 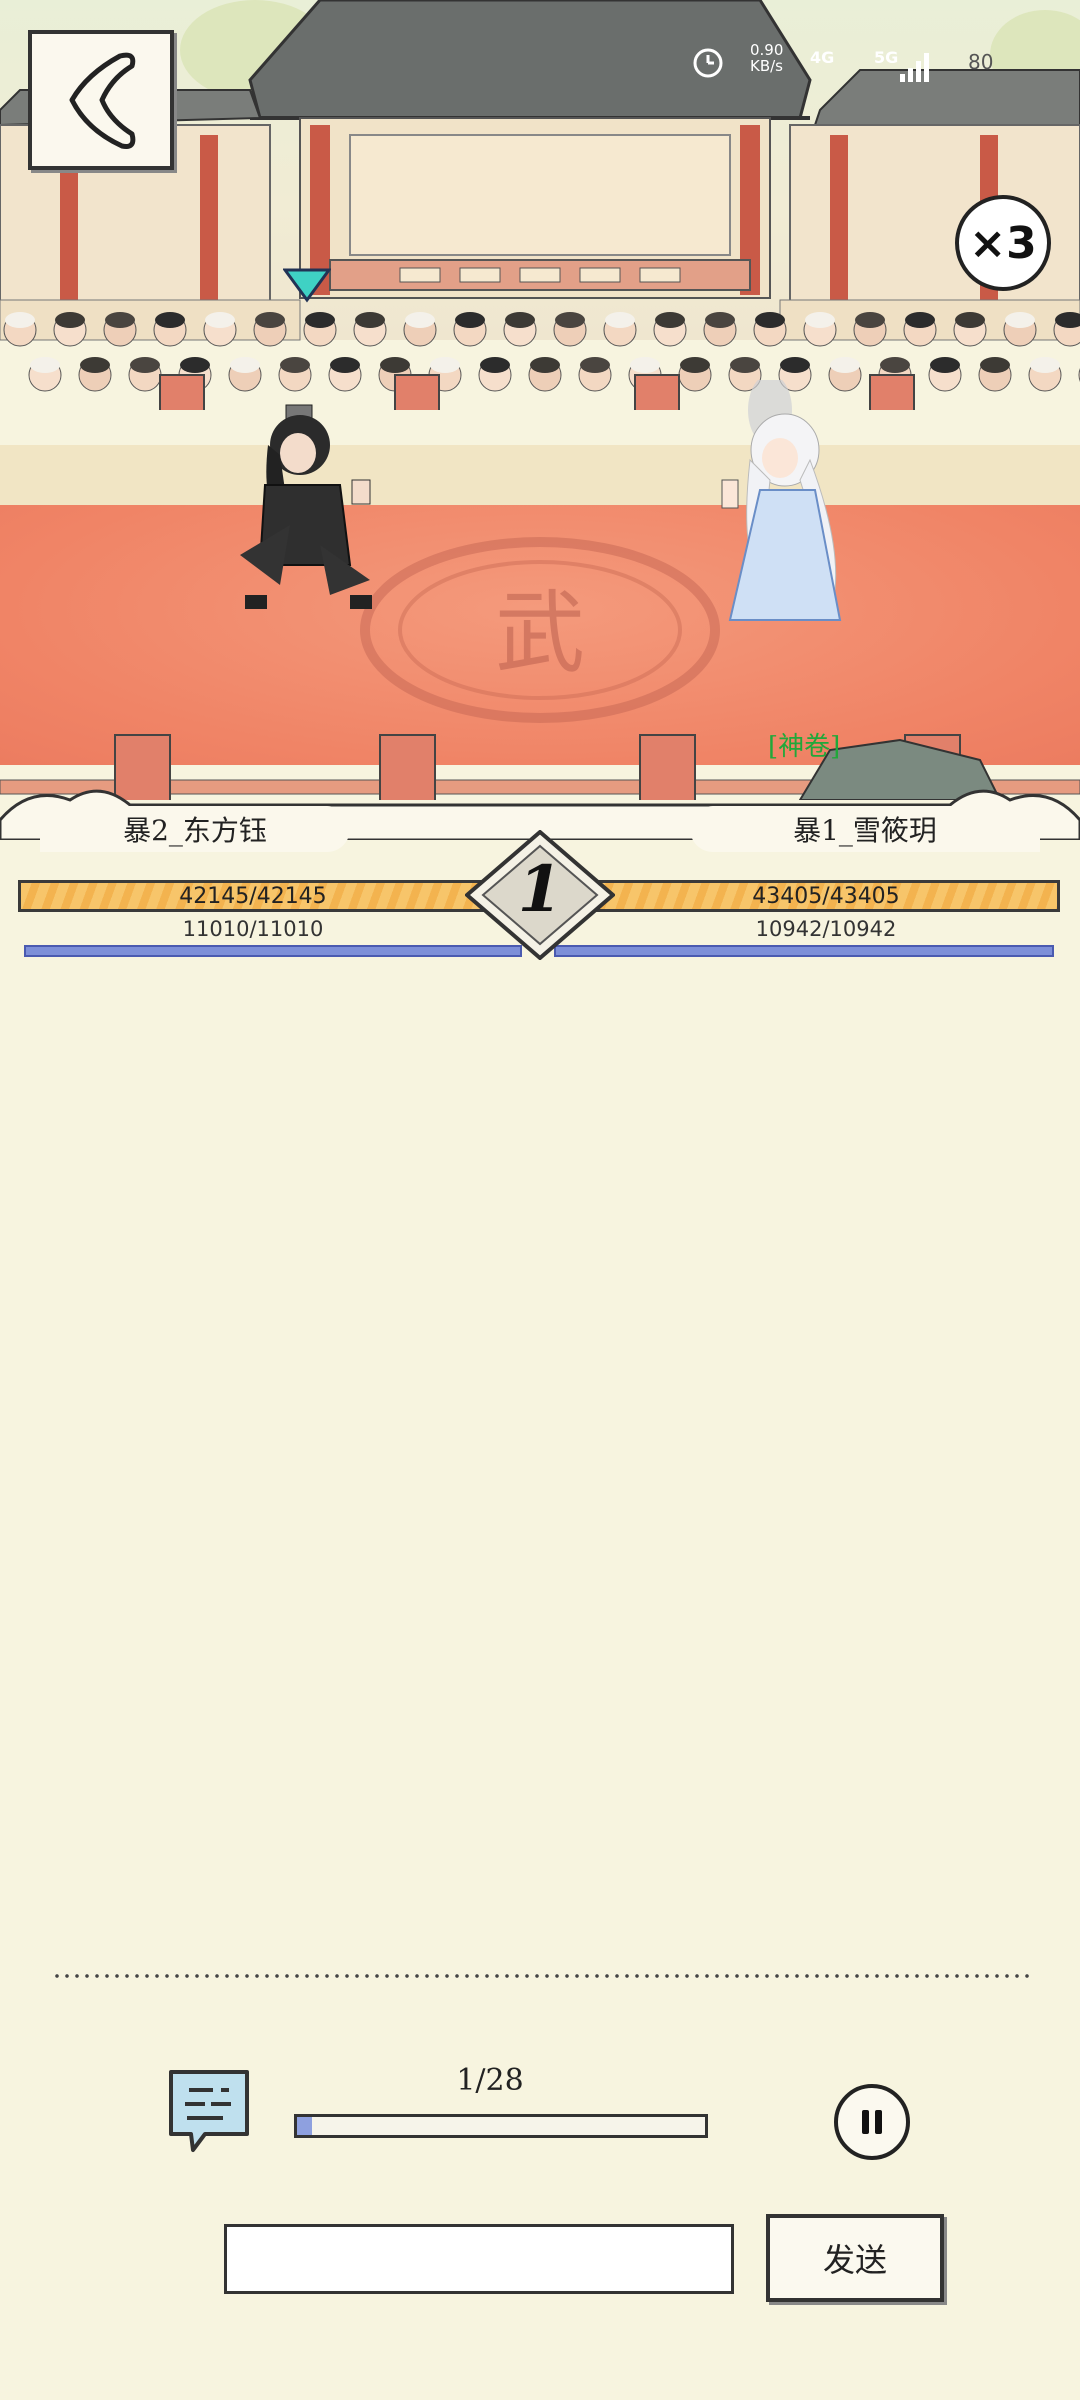 I want to click on round-indicator: 1, so click(x=540, y=895).